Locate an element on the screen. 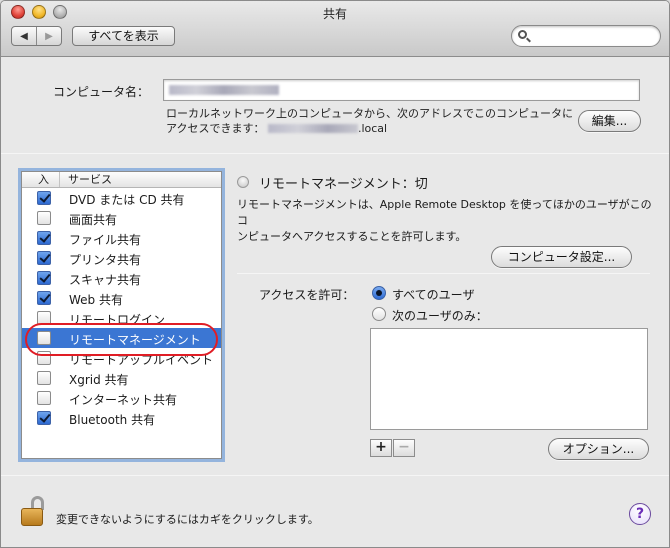  service-row: リモートアップルイベント is located at coordinates (121, 358).